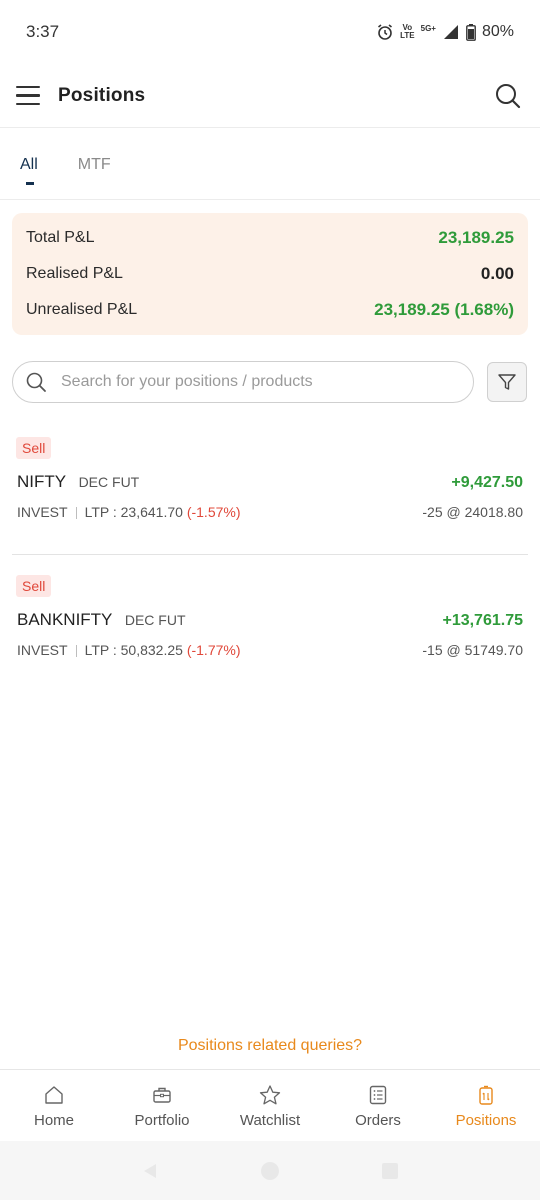  What do you see at coordinates (270, 310) in the screenshot?
I see `unrealised-pnl-row: Unrealised P&L 23,189.25 (1.68%)` at bounding box center [270, 310].